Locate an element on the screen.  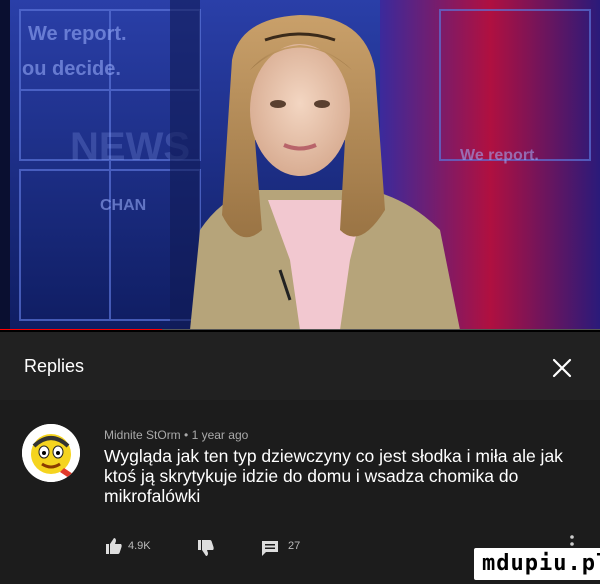
reply-count: 27 is located at coordinates (294, 546).